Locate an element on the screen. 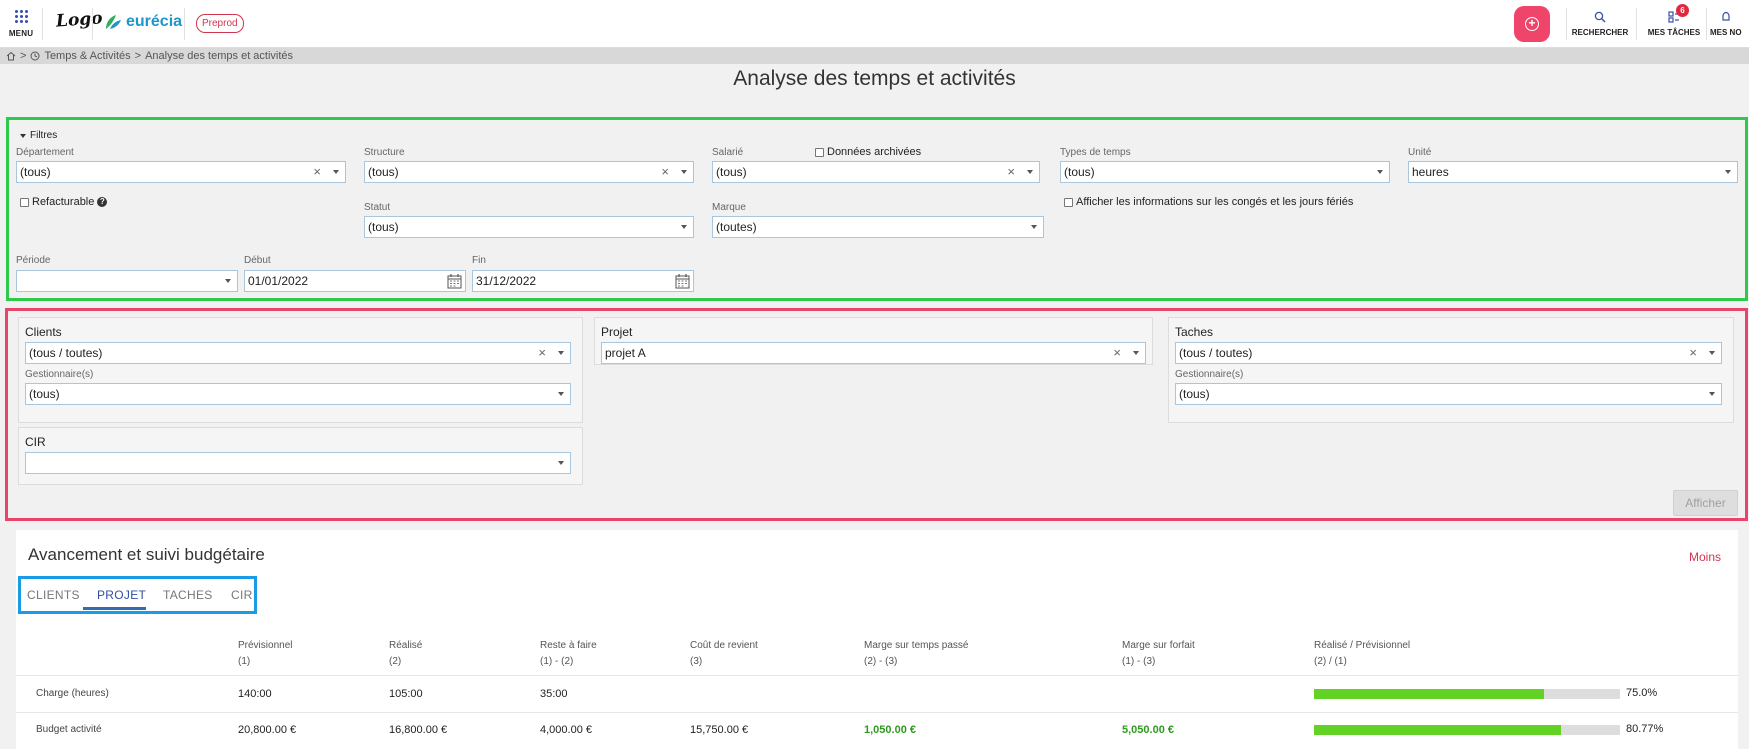  realise-cell: 16,800.00 € is located at coordinates (418, 730).